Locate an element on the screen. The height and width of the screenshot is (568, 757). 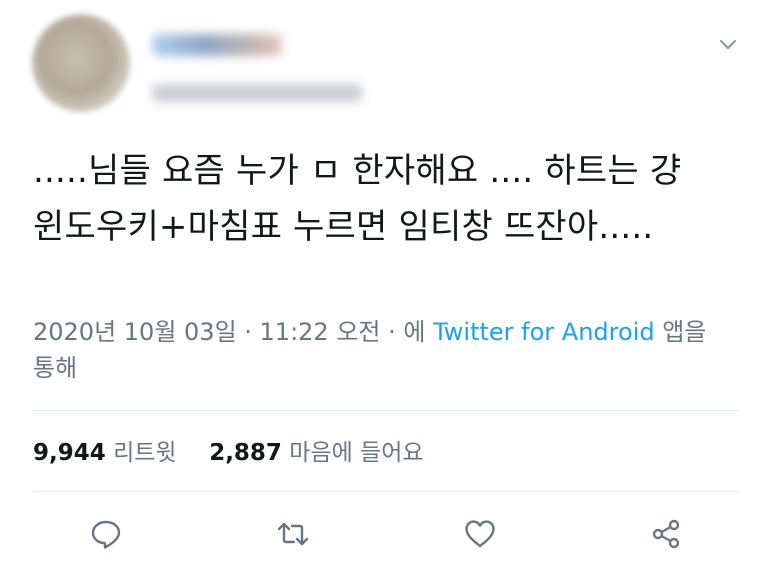
like-button is located at coordinates (480, 534).